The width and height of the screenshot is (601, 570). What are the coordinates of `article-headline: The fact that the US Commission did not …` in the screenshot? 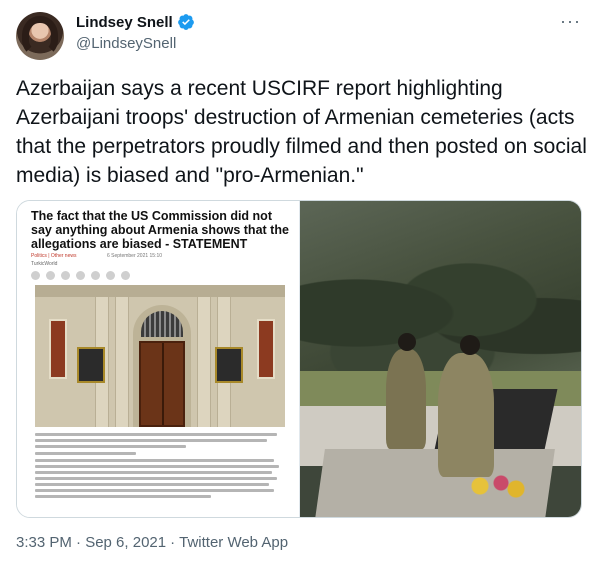 It's located at (160, 230).